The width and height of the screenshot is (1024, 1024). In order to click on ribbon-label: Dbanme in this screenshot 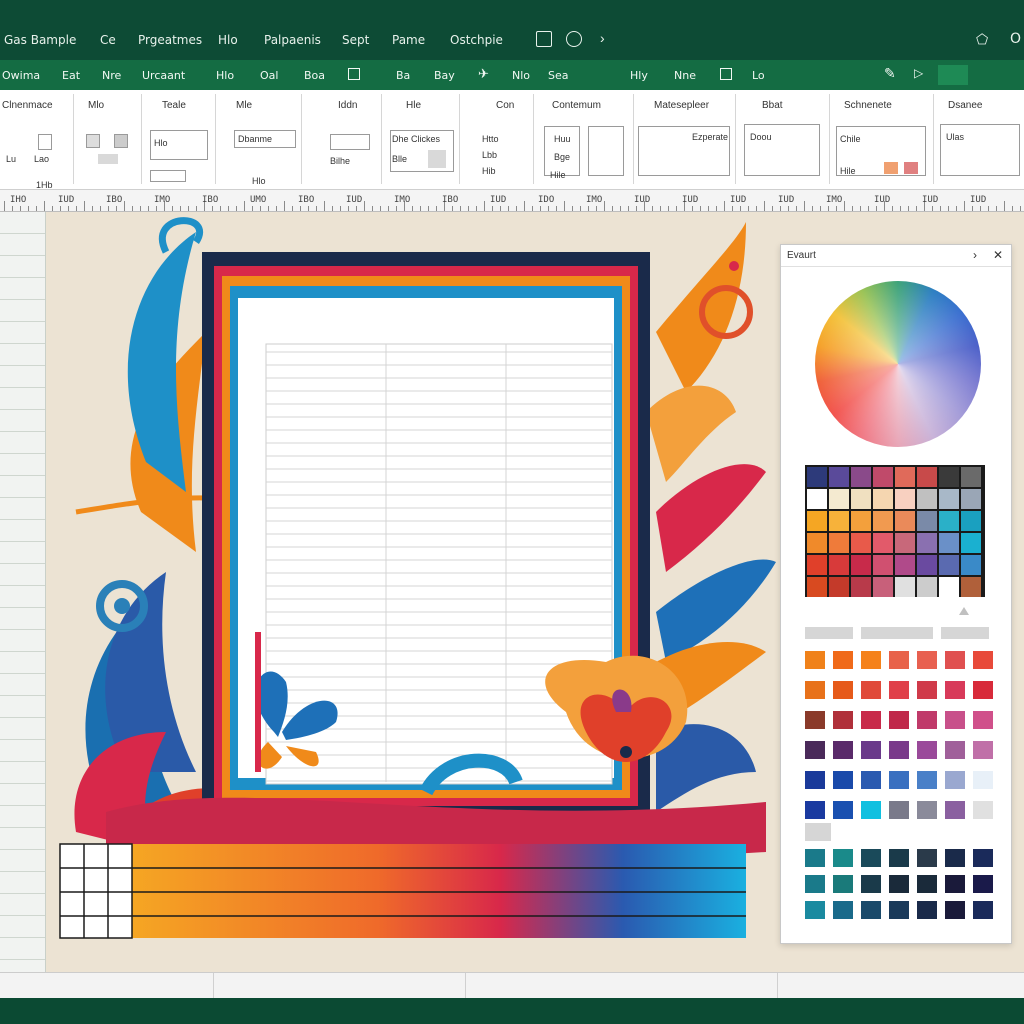, I will do `click(255, 139)`.